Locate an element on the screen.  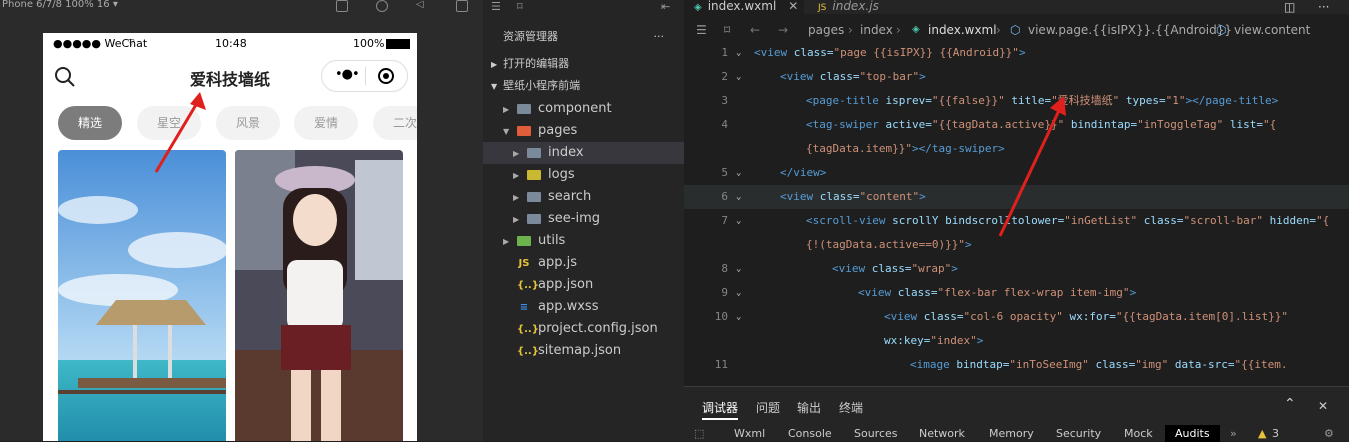
wallpaper-anime-girl-image is located at coordinates (319, 295).